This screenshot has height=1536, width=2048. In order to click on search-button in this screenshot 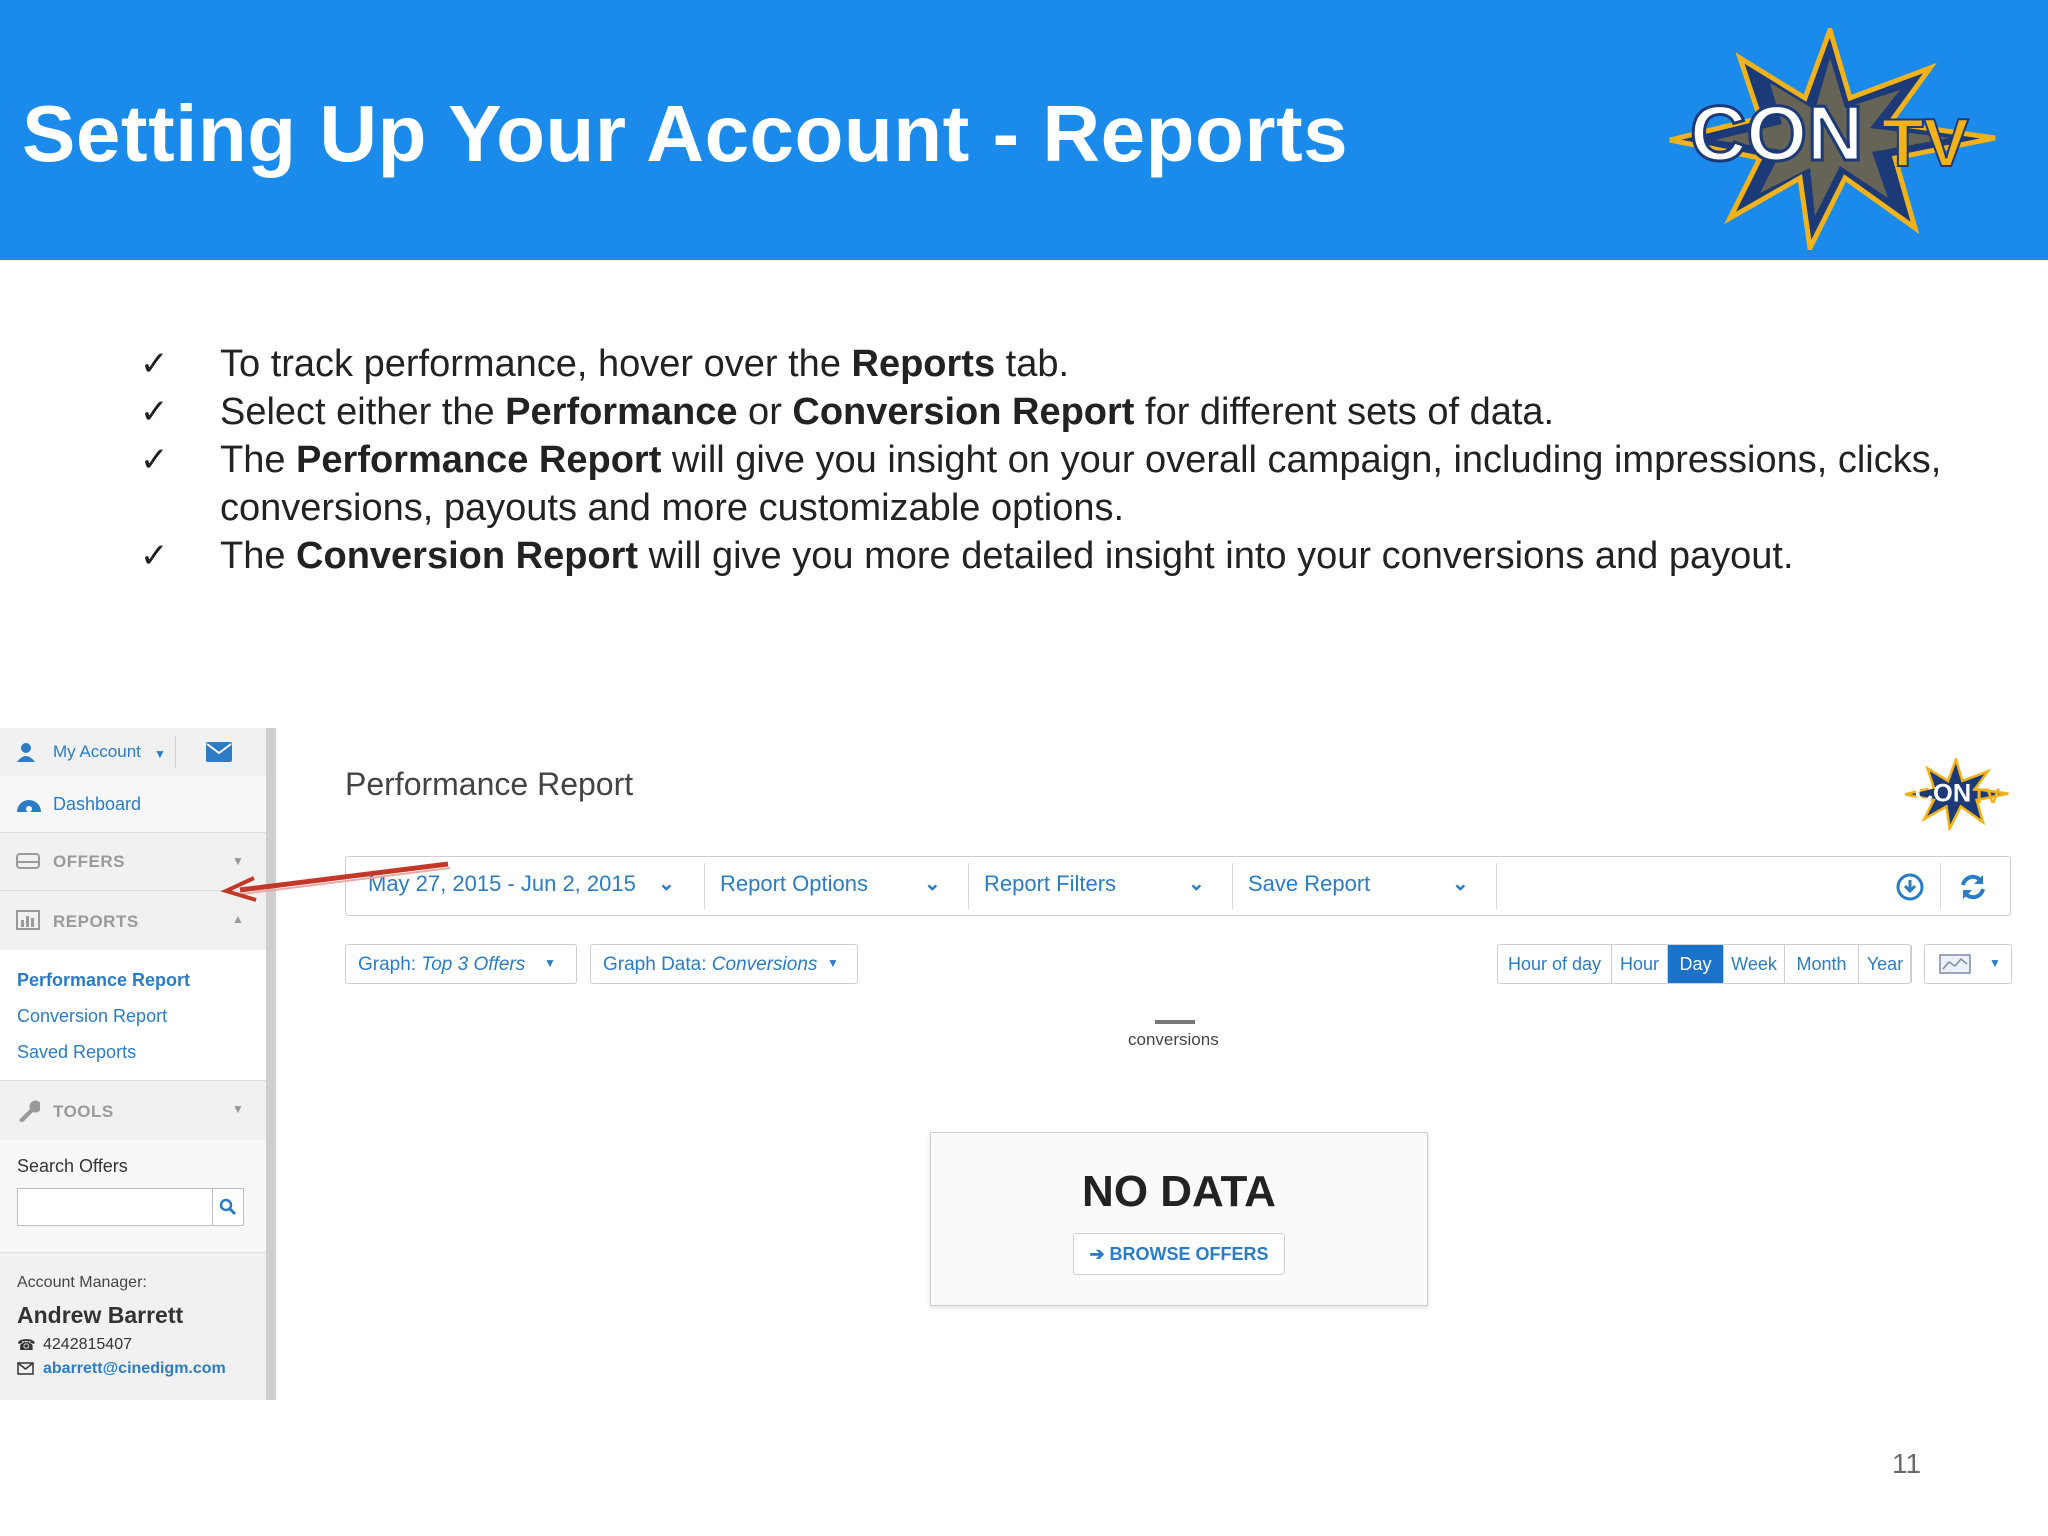, I will do `click(228, 1207)`.